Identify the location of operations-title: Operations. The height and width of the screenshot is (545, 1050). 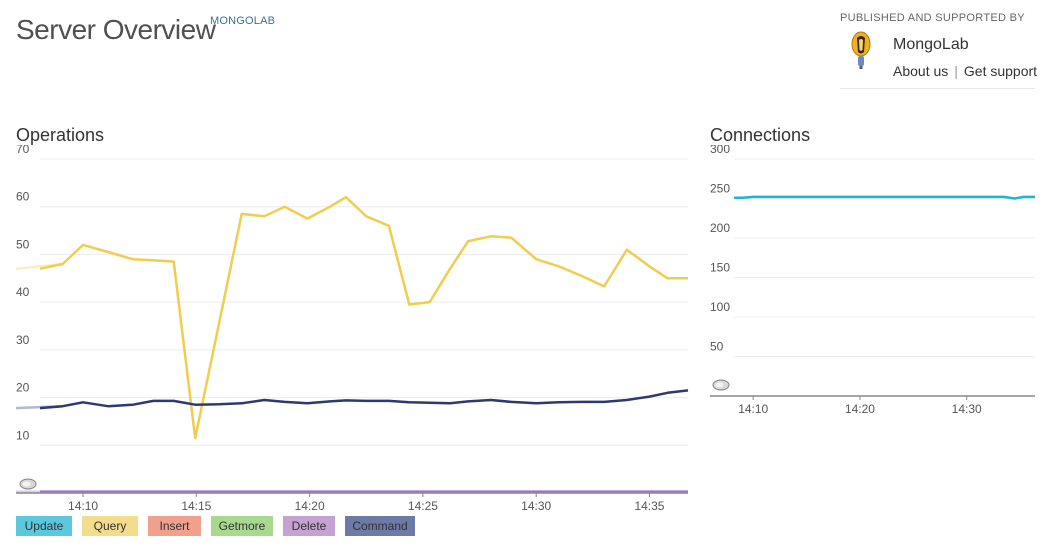
(60, 135).